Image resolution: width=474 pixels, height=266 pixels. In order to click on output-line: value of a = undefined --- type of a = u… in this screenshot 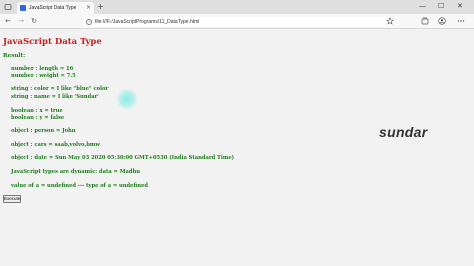, I will do `click(79, 186)`.